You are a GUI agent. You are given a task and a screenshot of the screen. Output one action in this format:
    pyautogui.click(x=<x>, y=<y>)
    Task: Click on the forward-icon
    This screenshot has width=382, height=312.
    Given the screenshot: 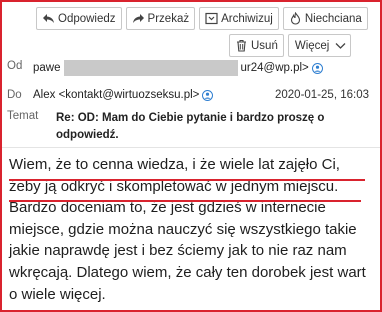 What is the action you would take?
    pyautogui.click(x=138, y=18)
    